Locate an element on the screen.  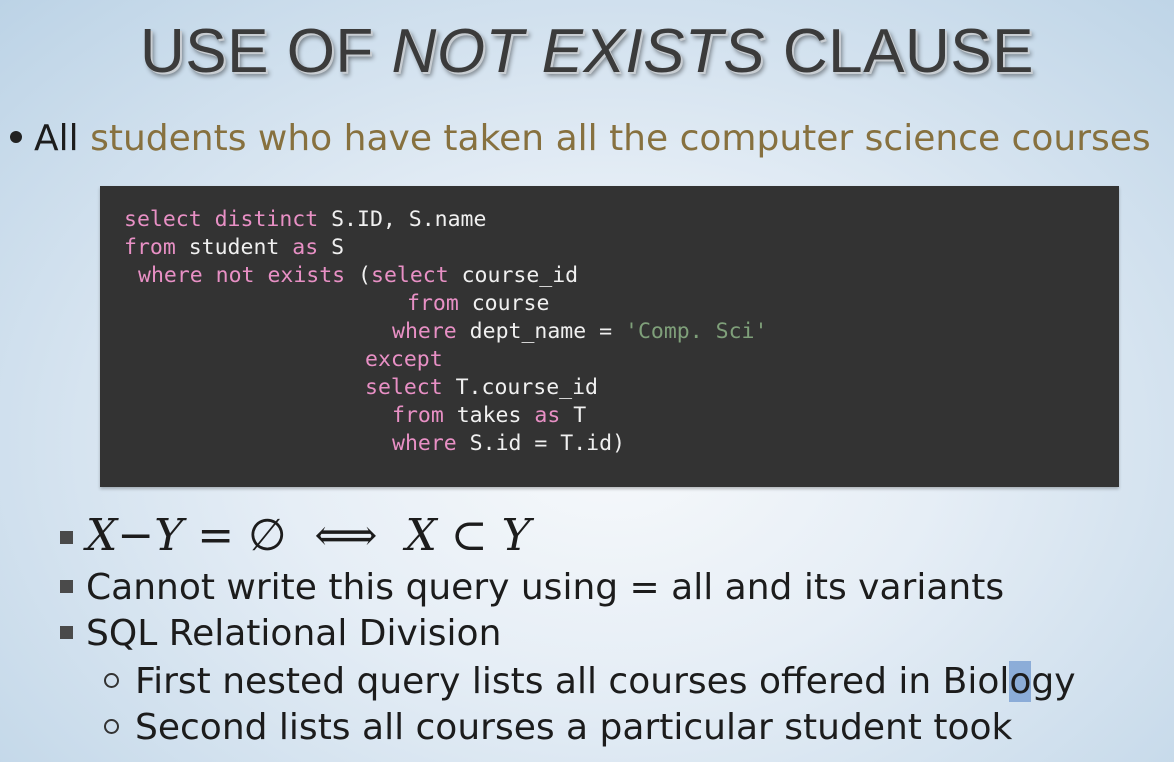
code-line-2: from student as S is located at coordinates (234, 248).